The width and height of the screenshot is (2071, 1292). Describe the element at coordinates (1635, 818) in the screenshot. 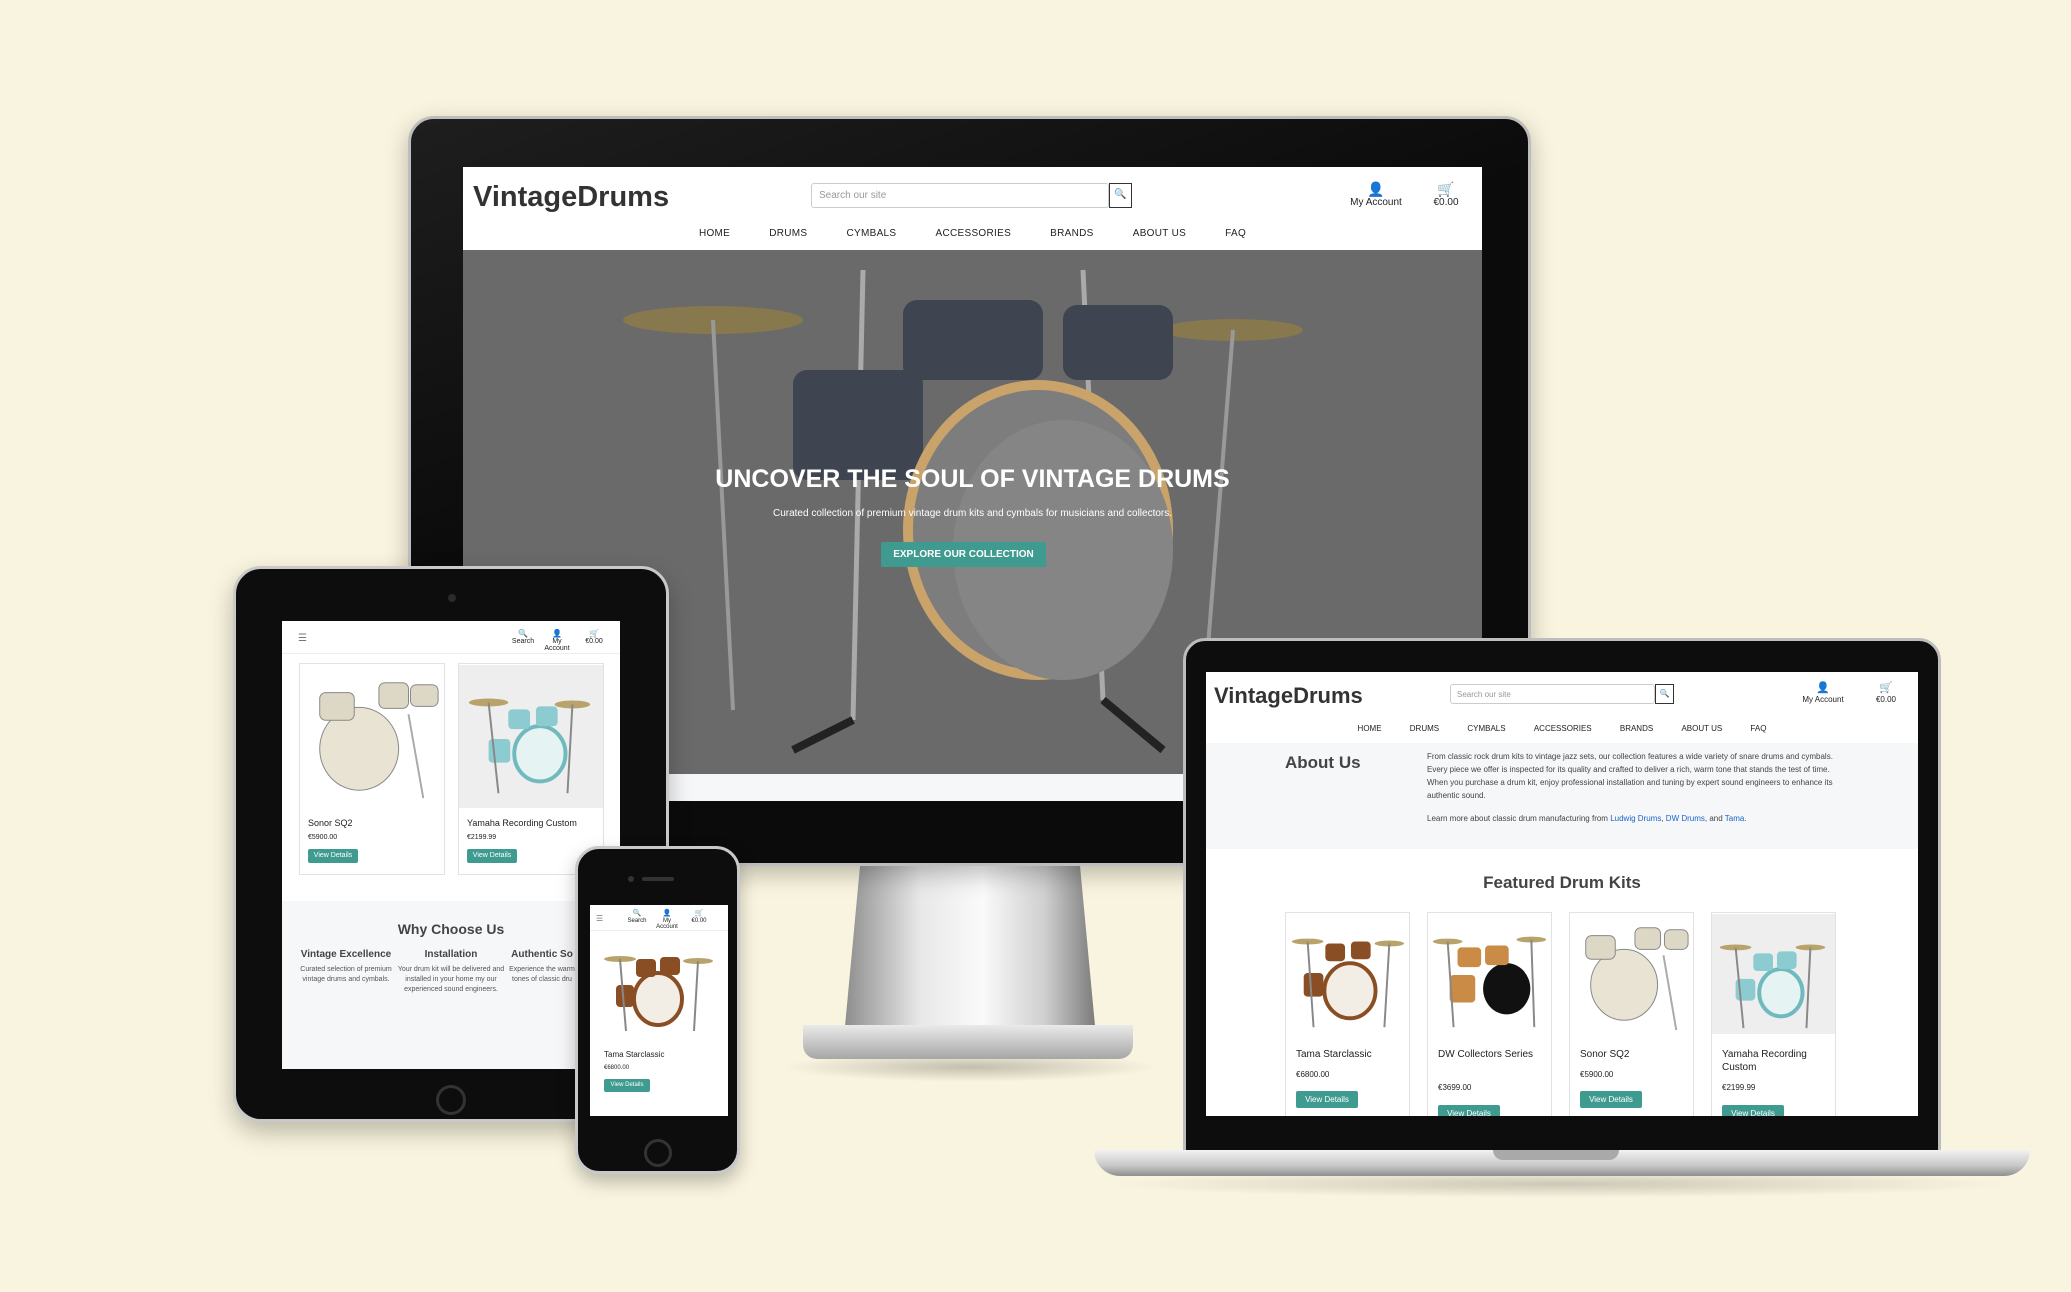

I see `ludwig-drums-link: Ludwig Drums` at that location.